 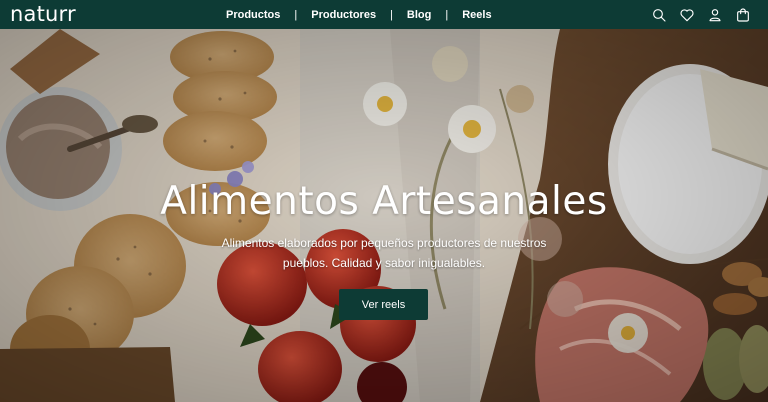 What do you see at coordinates (701, 14) in the screenshot?
I see `header-actions` at bounding box center [701, 14].